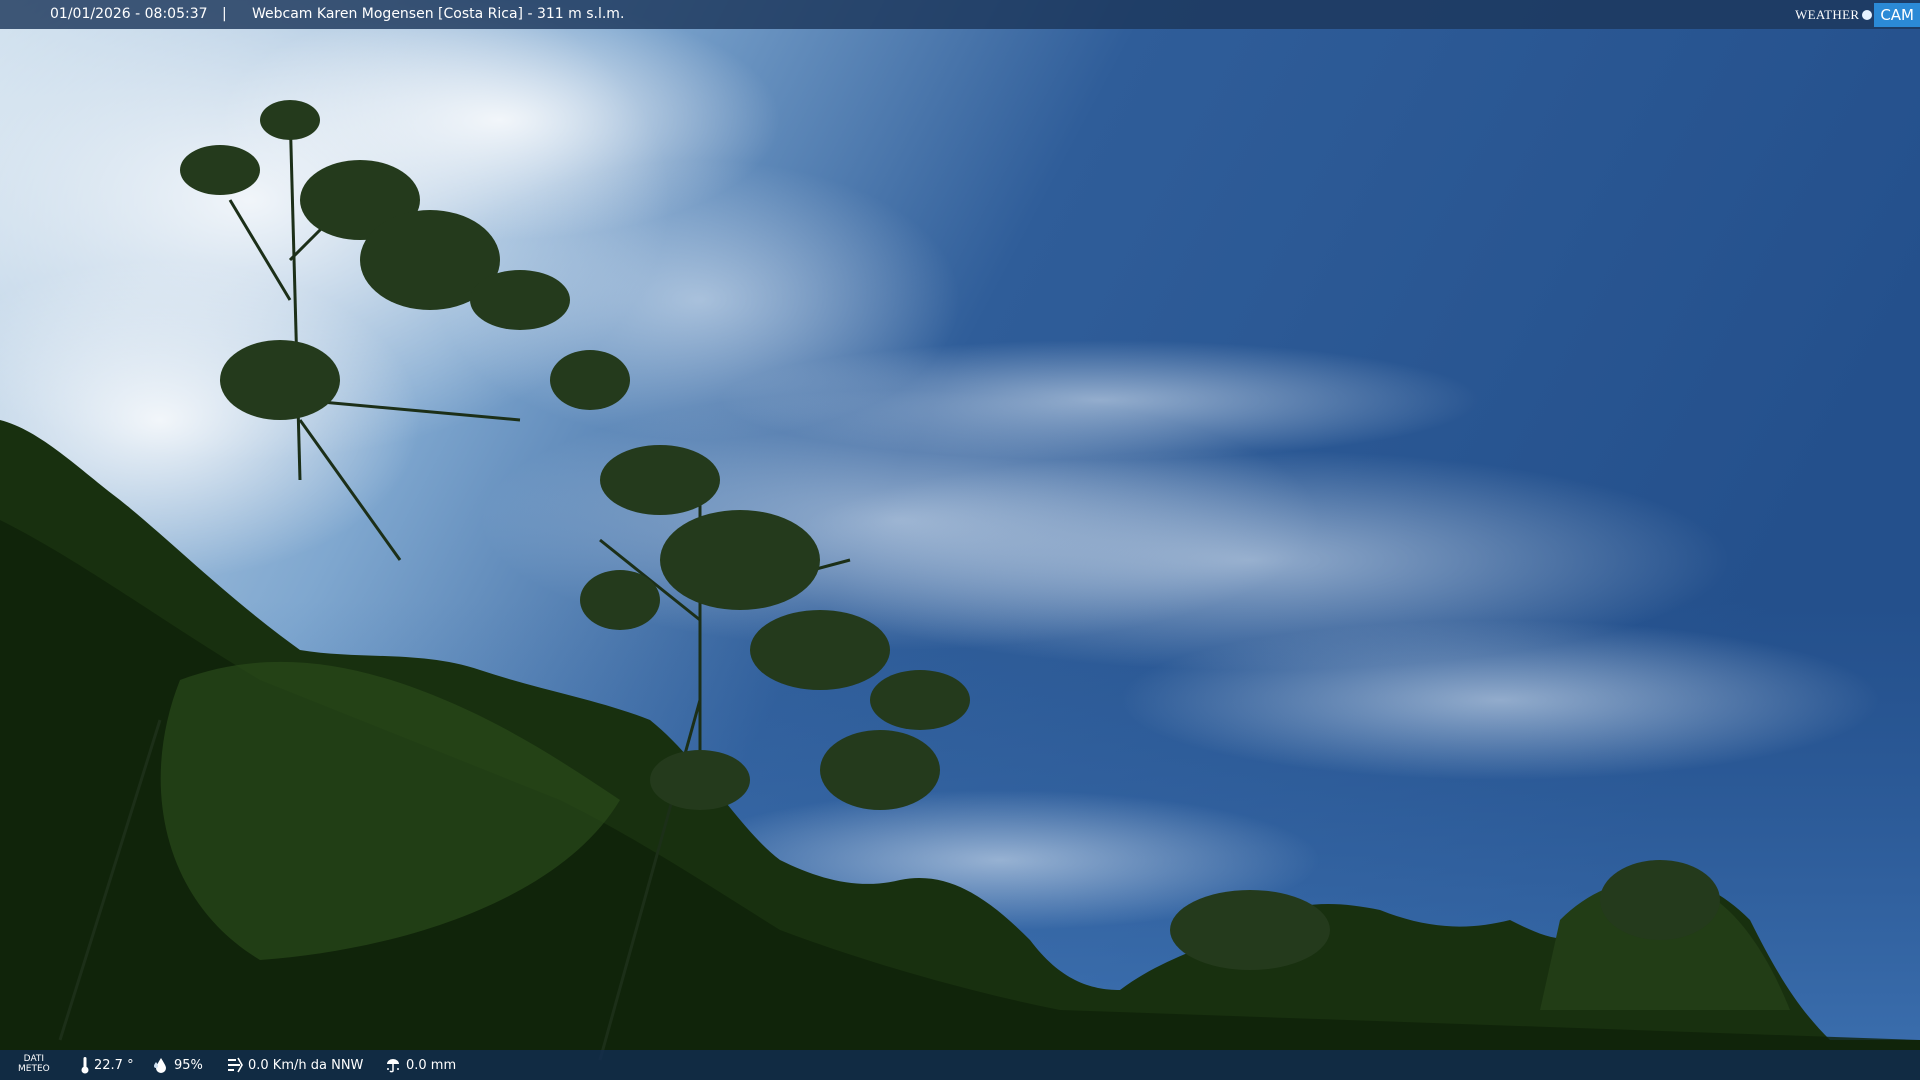 The width and height of the screenshot is (1920, 1080). Describe the element at coordinates (393, 1066) in the screenshot. I see `rain-gauge-icon` at that location.